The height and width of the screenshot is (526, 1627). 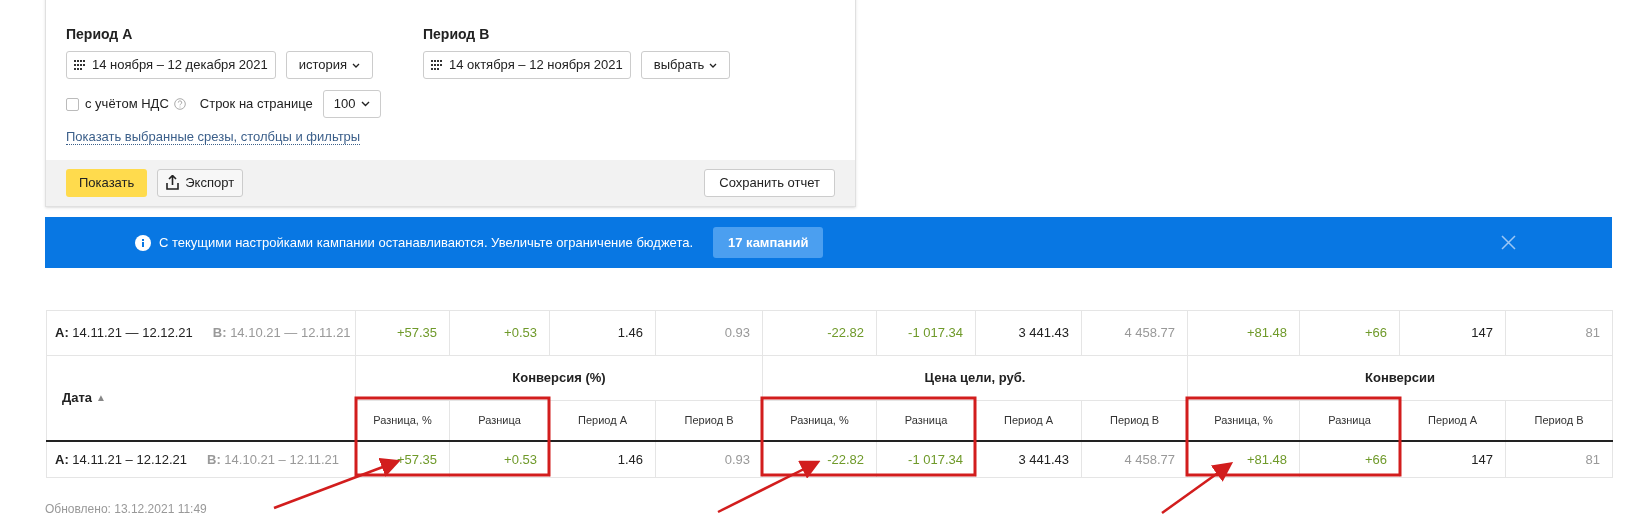 I want to click on close-icon, so click(x=1508, y=242).